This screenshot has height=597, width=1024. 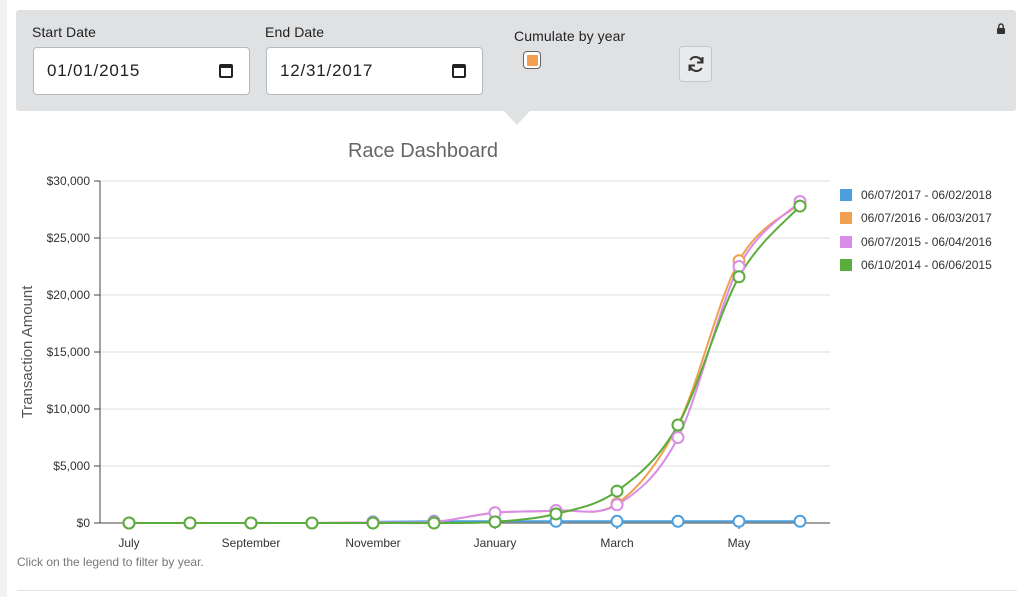 What do you see at coordinates (69, 238) in the screenshot?
I see `y-tick-label: $25,000` at bounding box center [69, 238].